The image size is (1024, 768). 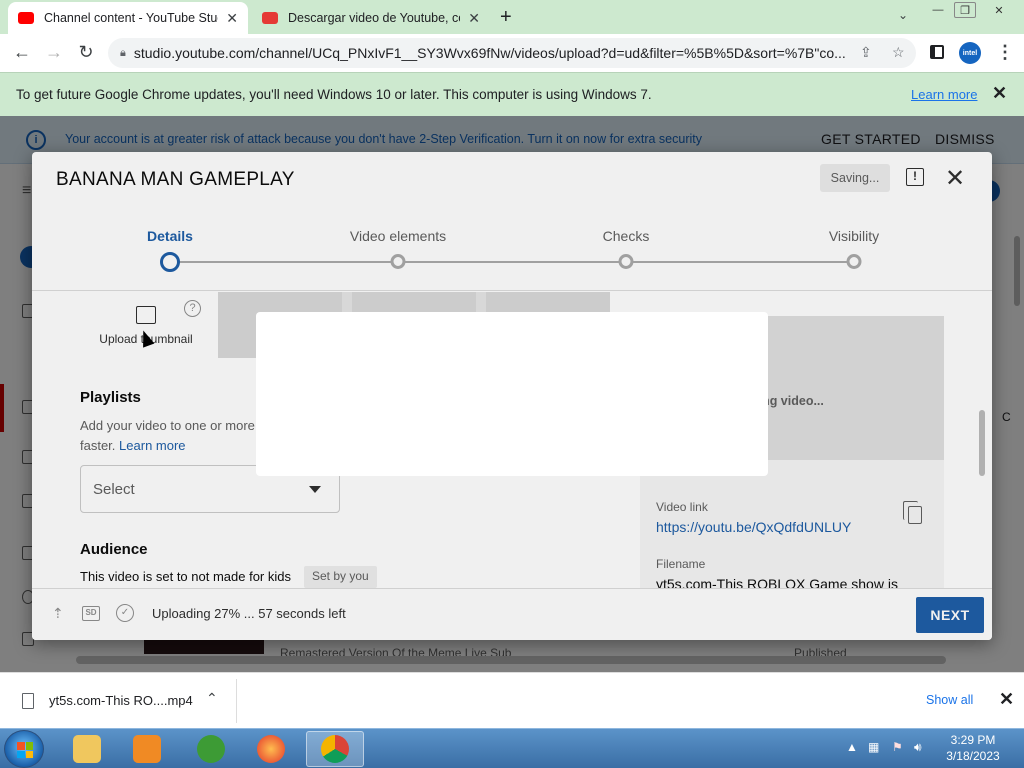 I want to click on tab-title: Descargar video de Youtube, con, so click(x=374, y=18).